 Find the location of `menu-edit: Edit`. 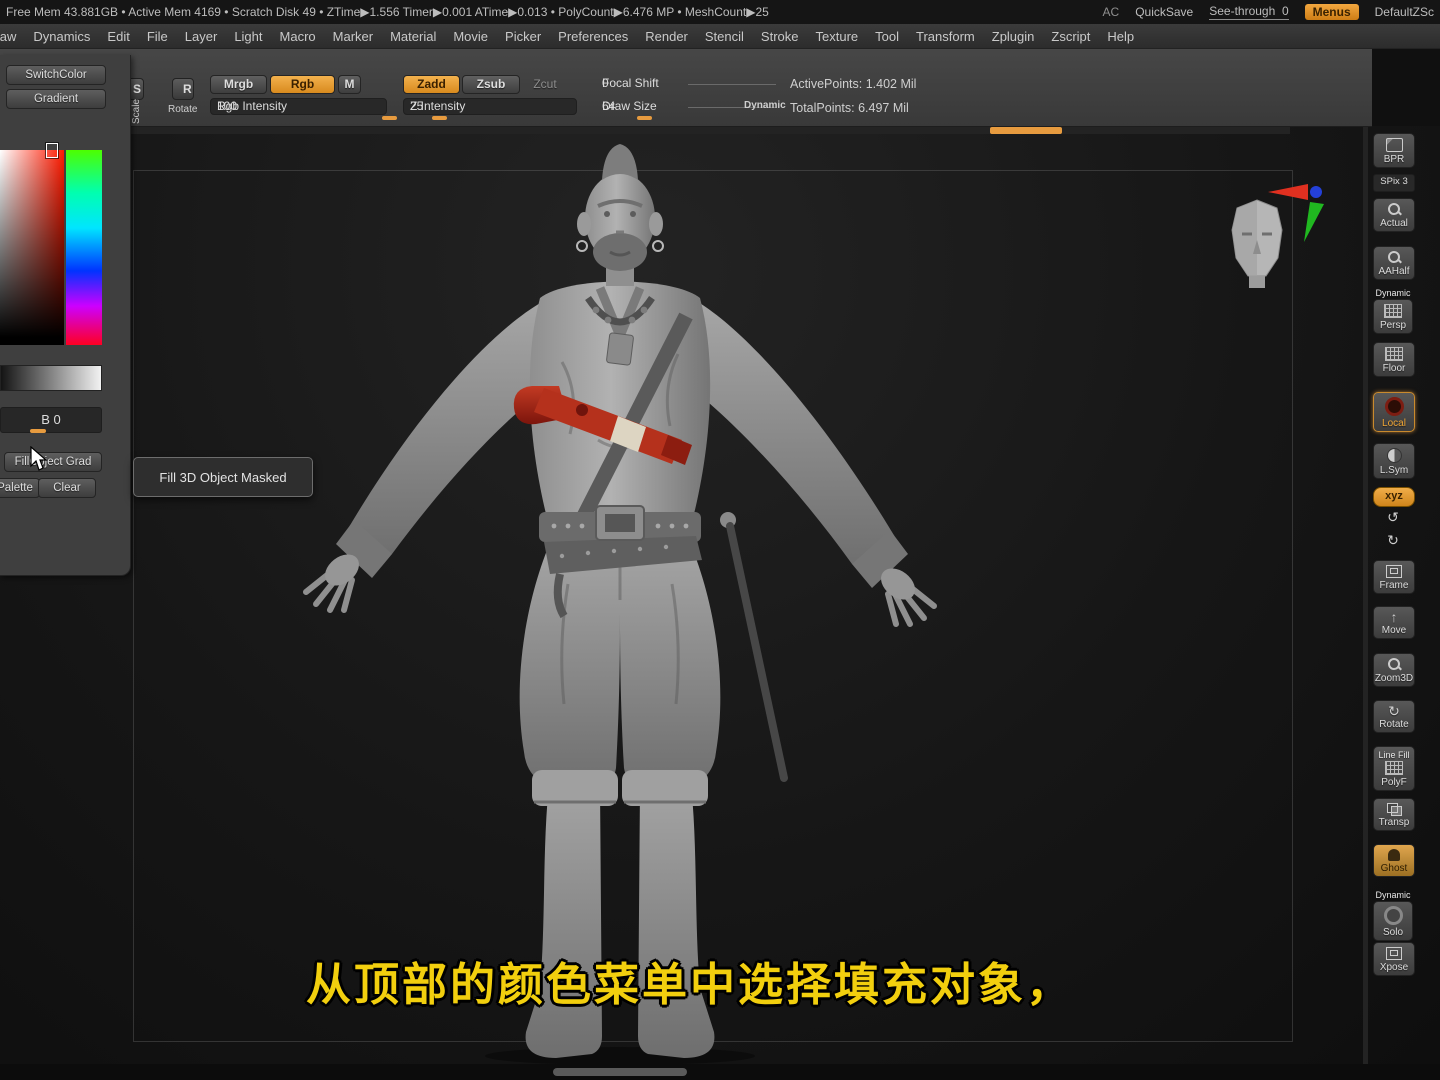

menu-edit: Edit is located at coordinates (118, 36).